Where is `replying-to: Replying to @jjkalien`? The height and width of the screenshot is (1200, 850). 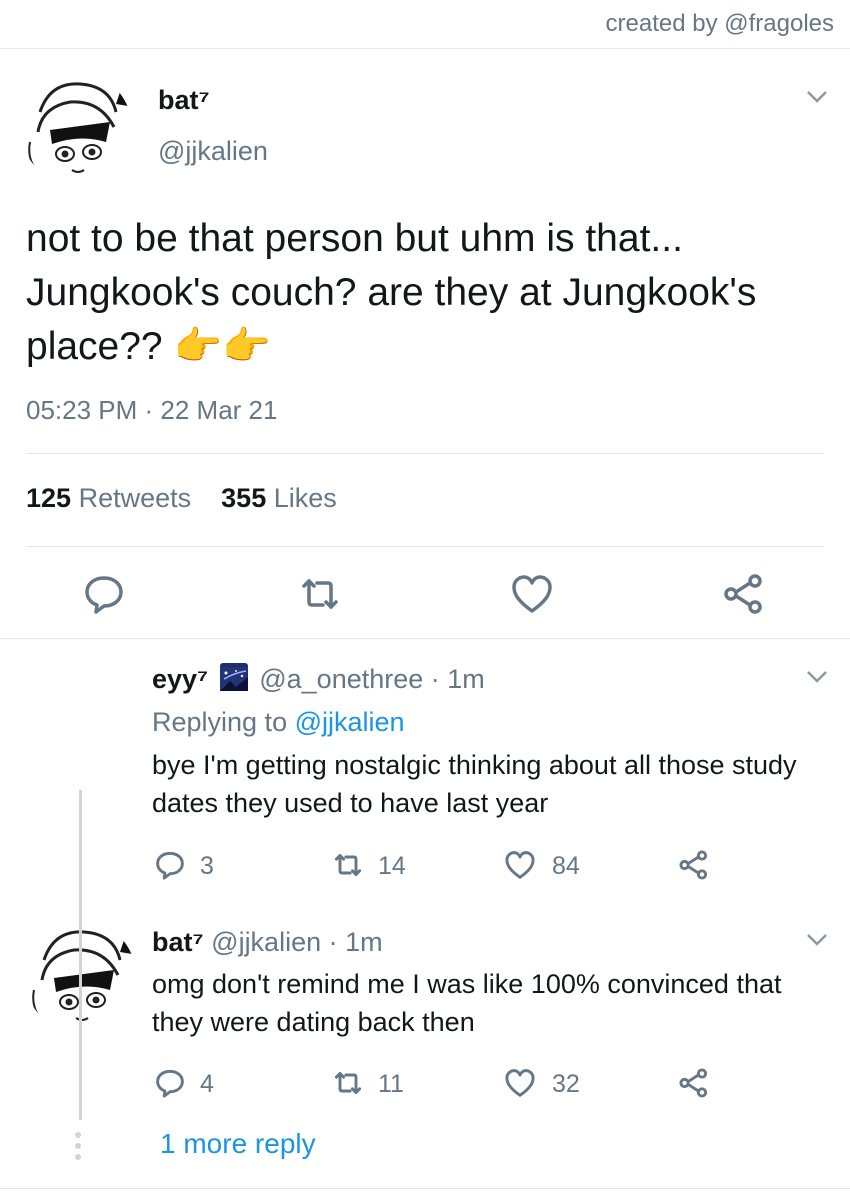 replying-to: Replying to @jjkalien is located at coordinates (278, 722).